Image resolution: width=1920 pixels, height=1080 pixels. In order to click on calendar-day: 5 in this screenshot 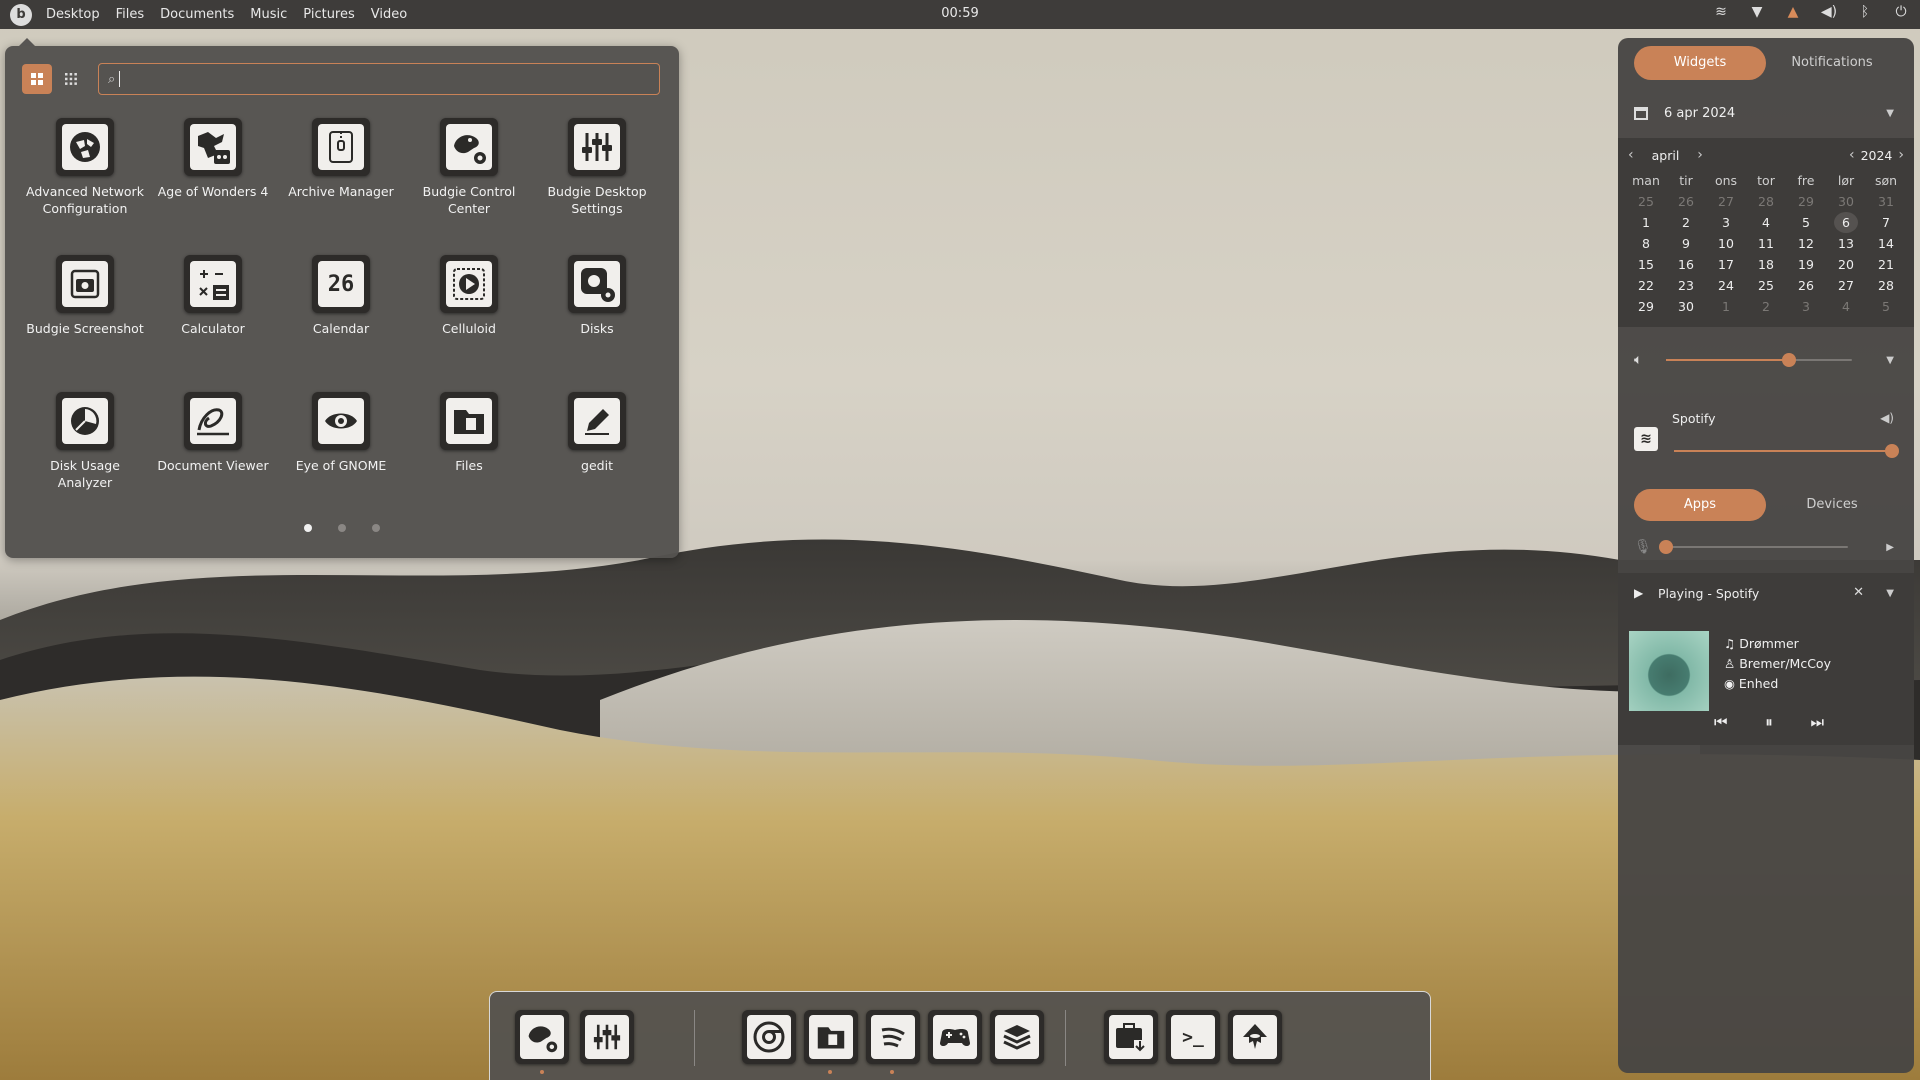, I will do `click(1886, 306)`.